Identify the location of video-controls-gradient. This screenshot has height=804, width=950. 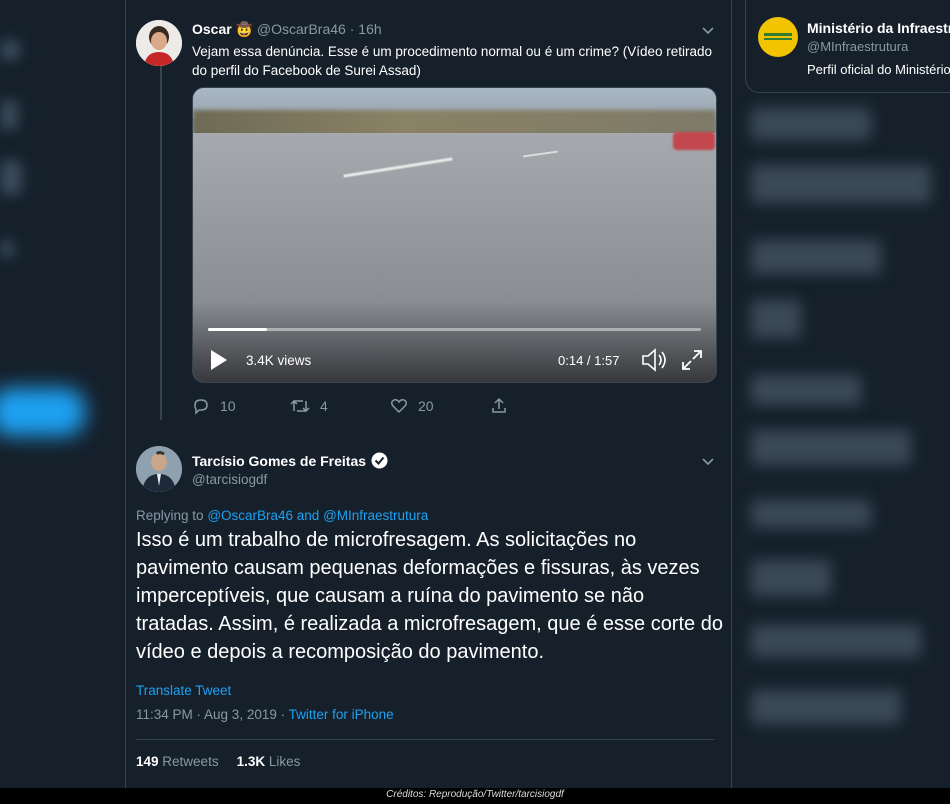
(454, 342).